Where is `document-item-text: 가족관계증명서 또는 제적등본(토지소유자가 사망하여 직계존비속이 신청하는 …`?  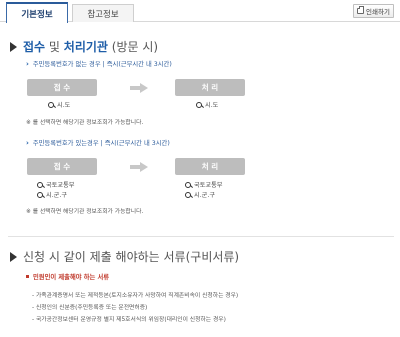 document-item-text: 가족관계증명서 또는 제적등본(토지소유자가 사망하여 직계존비속이 신청하는 … is located at coordinates (137, 296).